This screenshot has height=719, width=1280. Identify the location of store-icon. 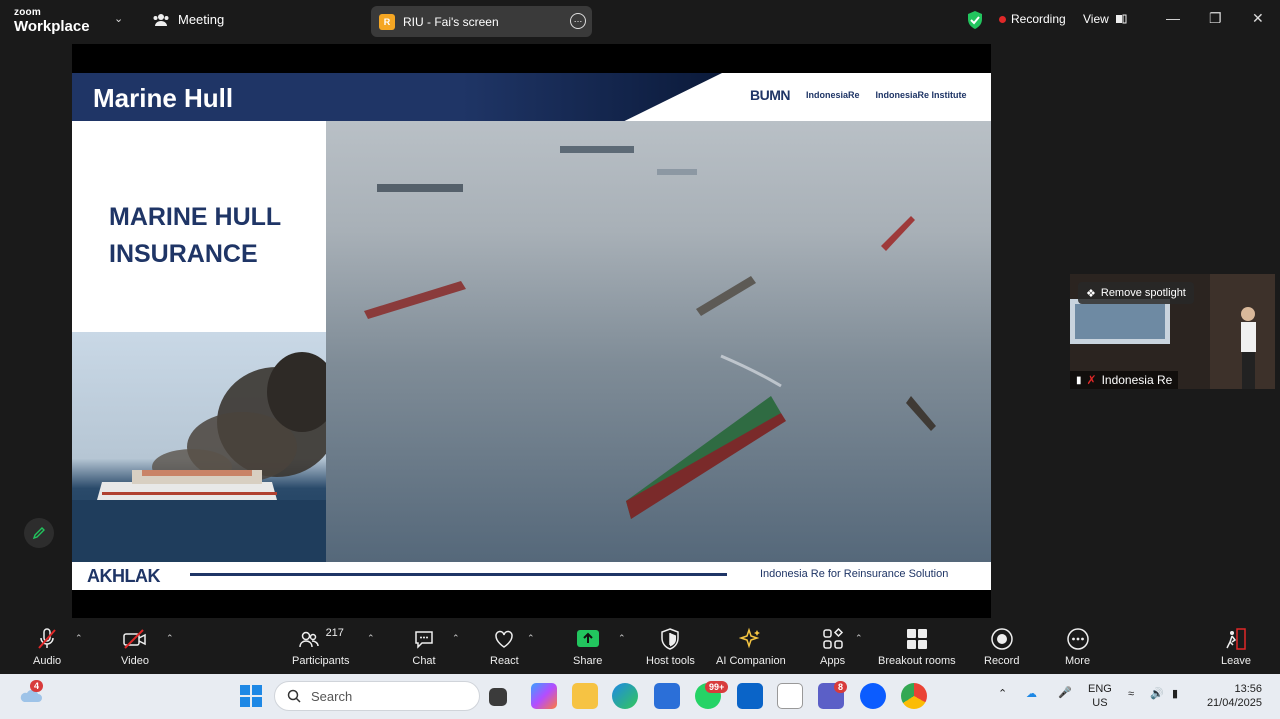
(667, 696).